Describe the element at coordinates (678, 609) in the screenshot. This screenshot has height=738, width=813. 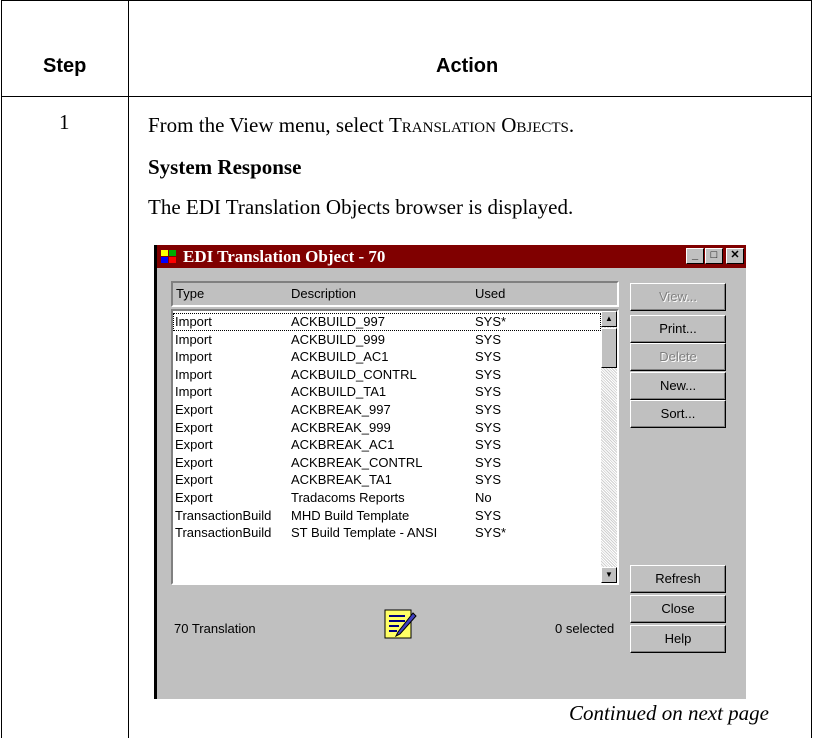
I see `close-button: Close` at that location.